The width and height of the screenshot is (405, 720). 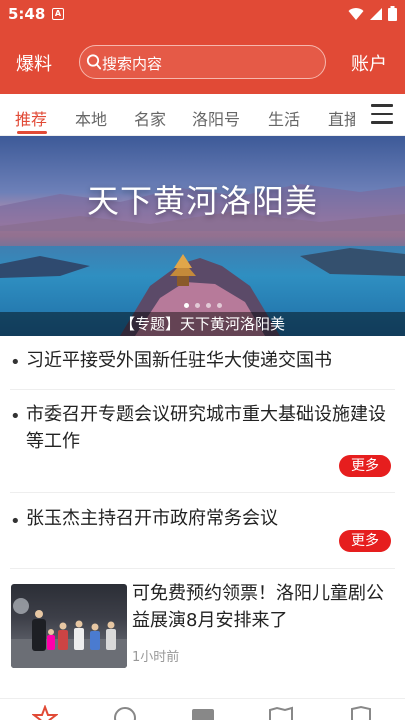 I want to click on banner-caption: 【专题】天下黄河洛阳美, so click(x=202, y=324).